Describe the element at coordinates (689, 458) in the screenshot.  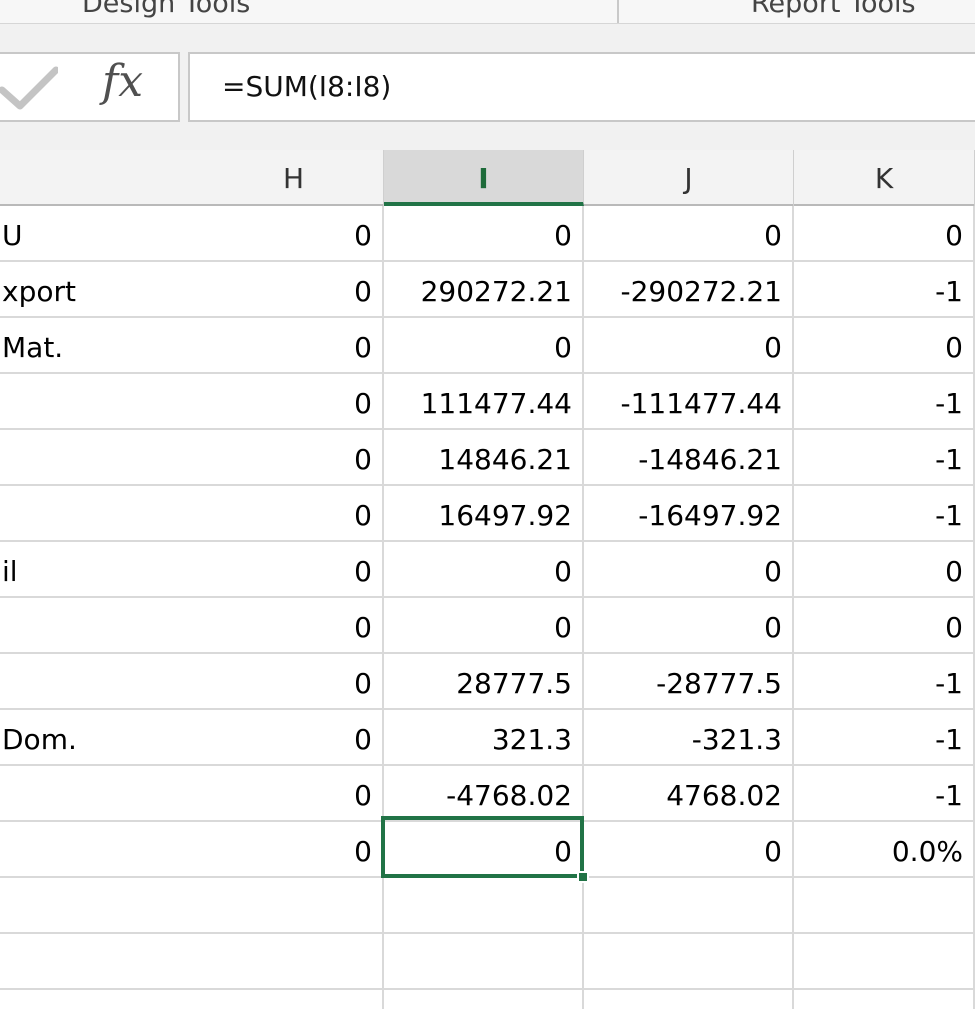
I see `cell-j: -14846.21` at that location.